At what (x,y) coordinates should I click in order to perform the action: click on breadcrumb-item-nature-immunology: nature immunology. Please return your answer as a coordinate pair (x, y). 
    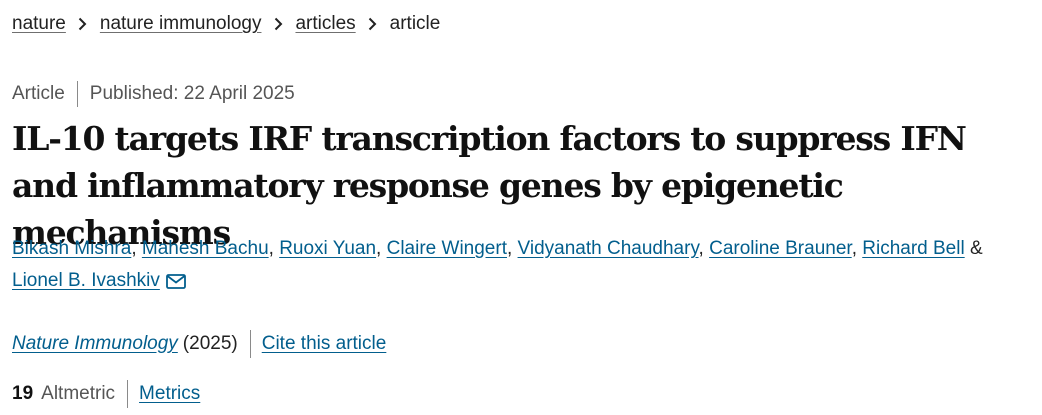
    Looking at the image, I should click on (181, 24).